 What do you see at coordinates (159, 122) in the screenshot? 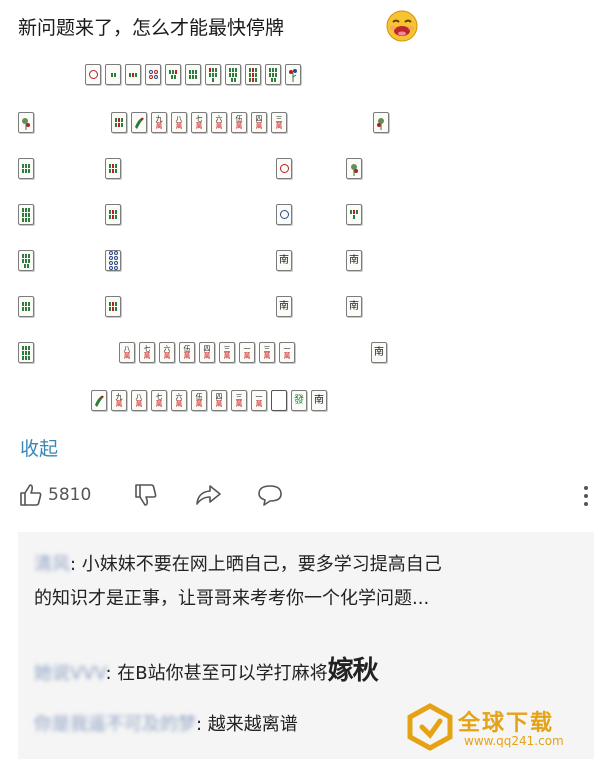
I see `tile-9-wan: 九萬` at bounding box center [159, 122].